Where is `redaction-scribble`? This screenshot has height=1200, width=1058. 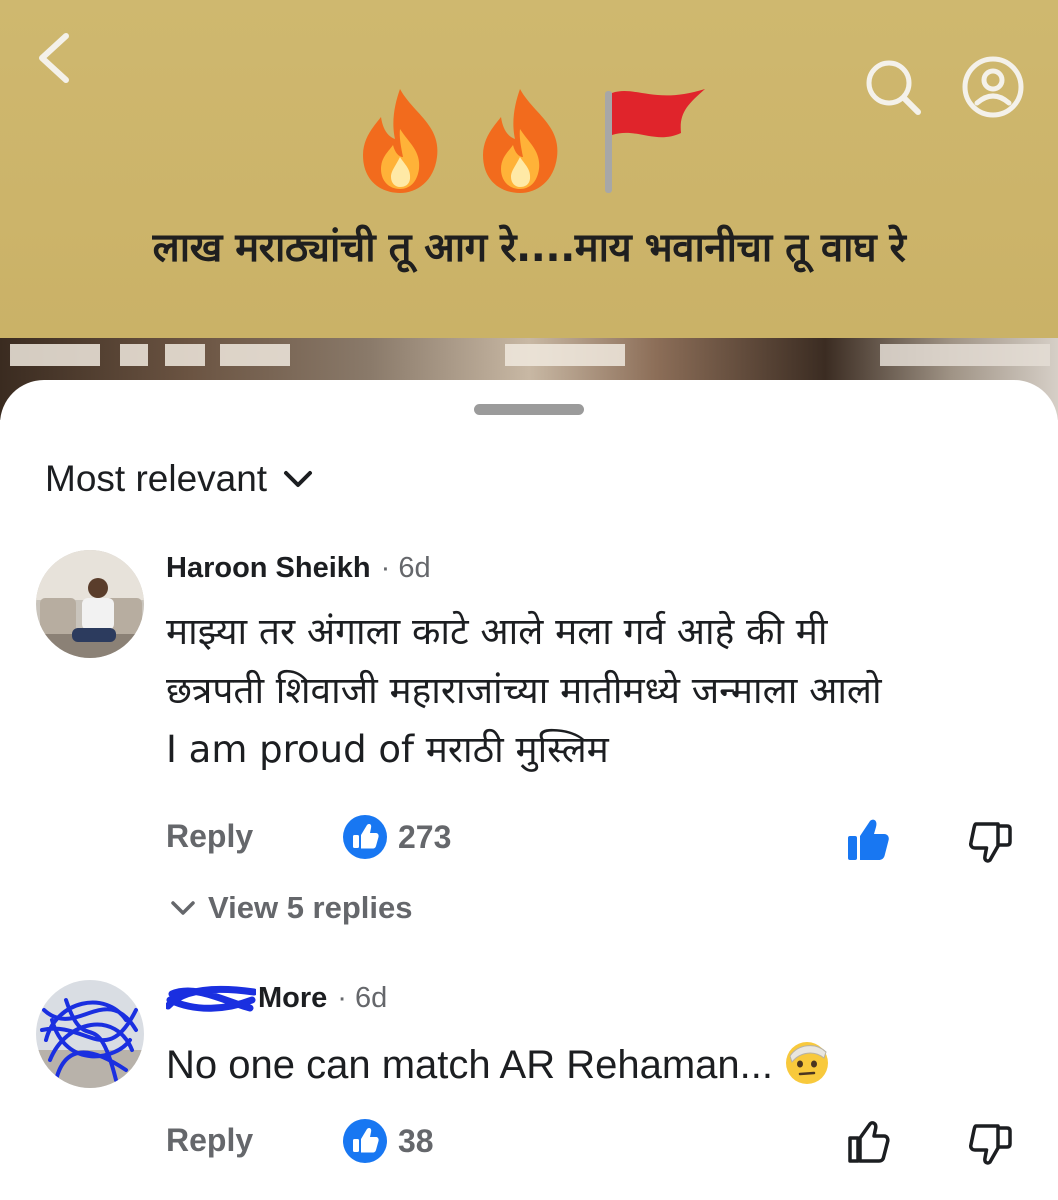 redaction-scribble is located at coordinates (211, 998).